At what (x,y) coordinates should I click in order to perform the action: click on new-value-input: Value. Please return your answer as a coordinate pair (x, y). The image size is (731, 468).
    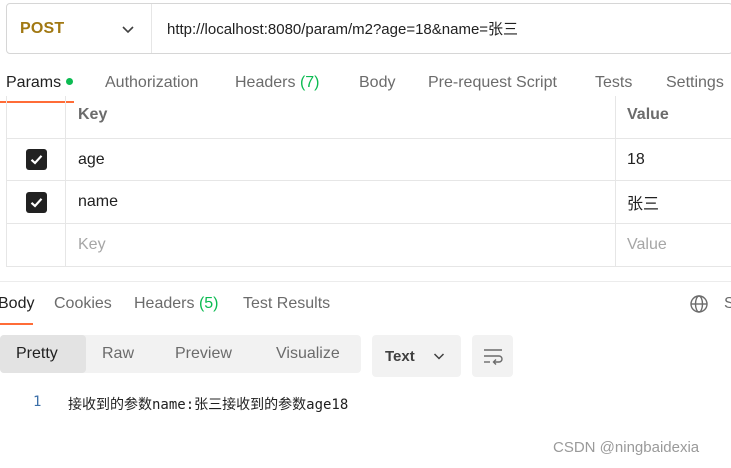
    Looking at the image, I should click on (673, 245).